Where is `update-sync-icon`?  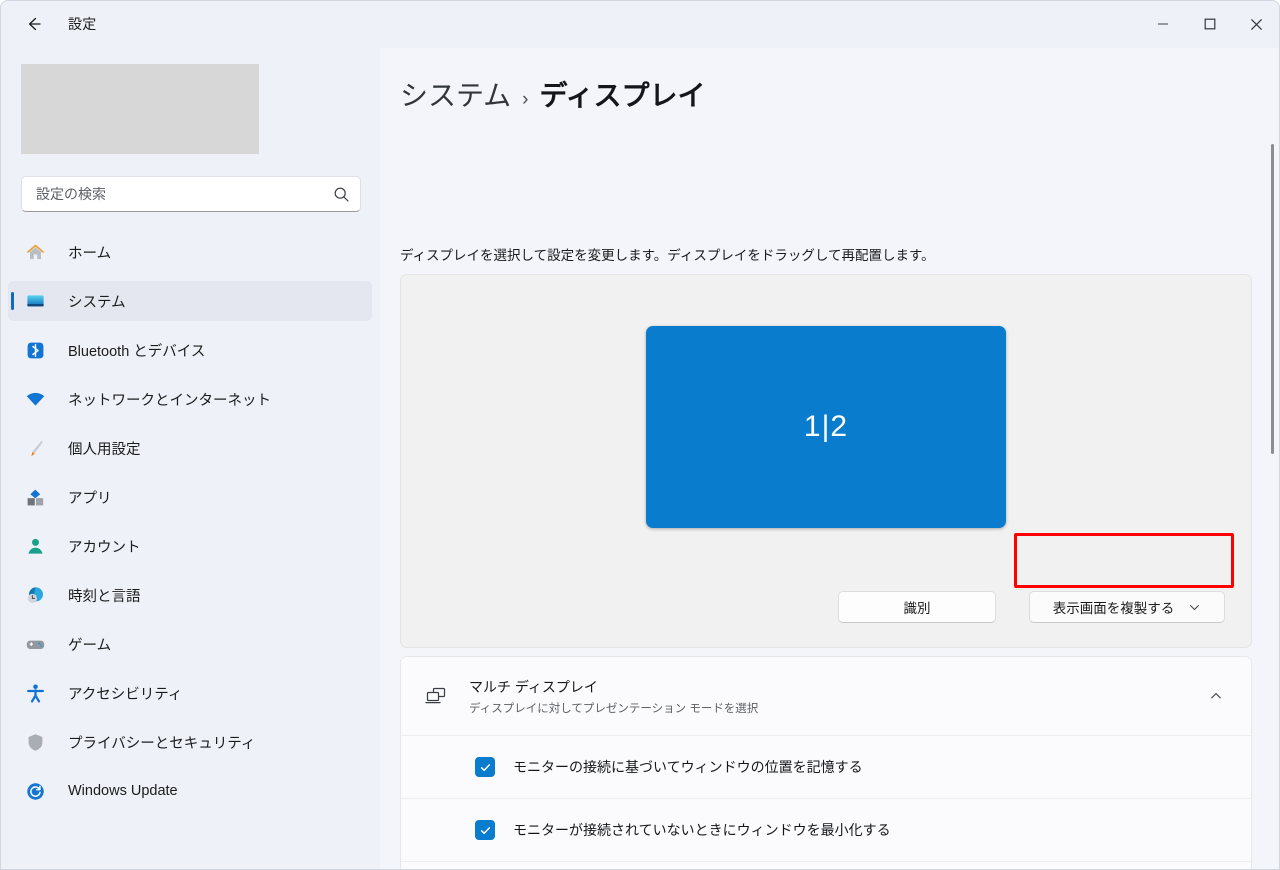 update-sync-icon is located at coordinates (35, 791).